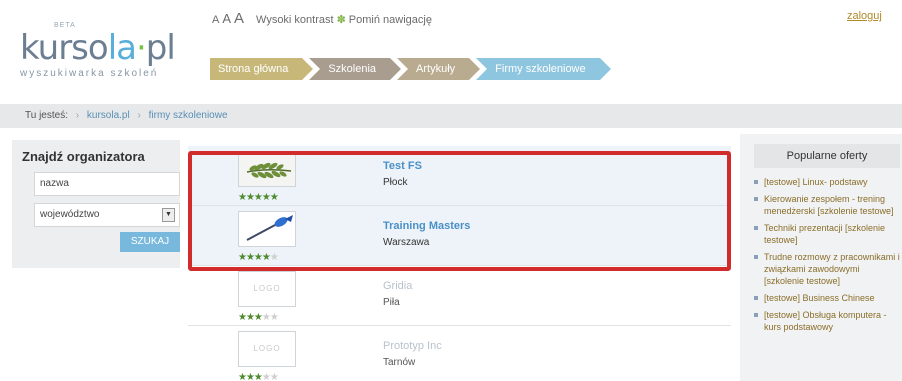  Describe the element at coordinates (827, 156) in the screenshot. I see `popular-offers-title: Popularne oferty` at that location.